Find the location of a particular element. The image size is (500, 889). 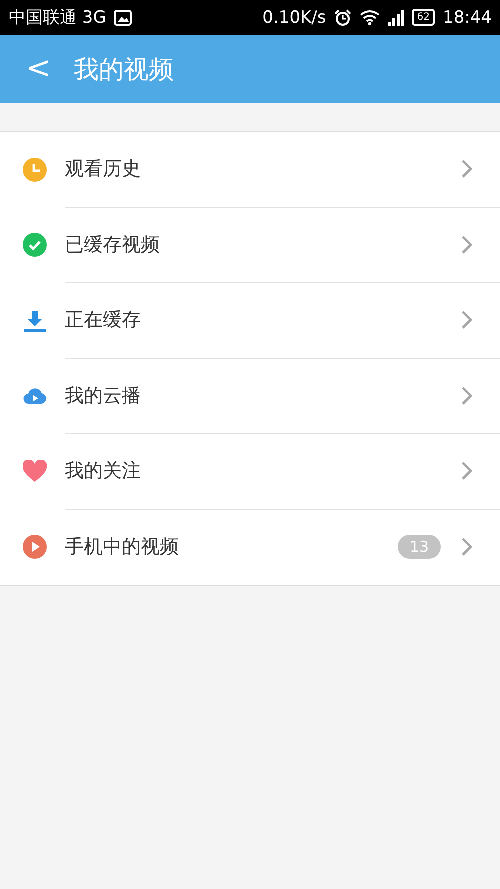

alarm-icon is located at coordinates (343, 17).